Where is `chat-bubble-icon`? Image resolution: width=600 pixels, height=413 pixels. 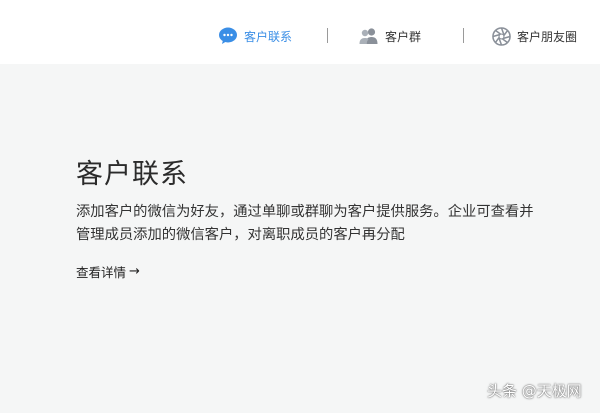 chat-bubble-icon is located at coordinates (228, 36).